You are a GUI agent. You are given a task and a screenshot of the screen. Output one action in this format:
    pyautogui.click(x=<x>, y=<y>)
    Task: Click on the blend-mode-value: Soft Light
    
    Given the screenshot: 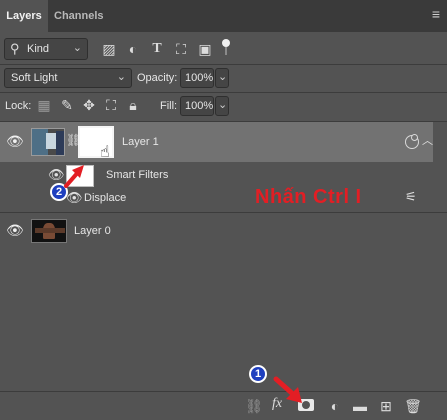 What is the action you would take?
    pyautogui.click(x=34, y=78)
    